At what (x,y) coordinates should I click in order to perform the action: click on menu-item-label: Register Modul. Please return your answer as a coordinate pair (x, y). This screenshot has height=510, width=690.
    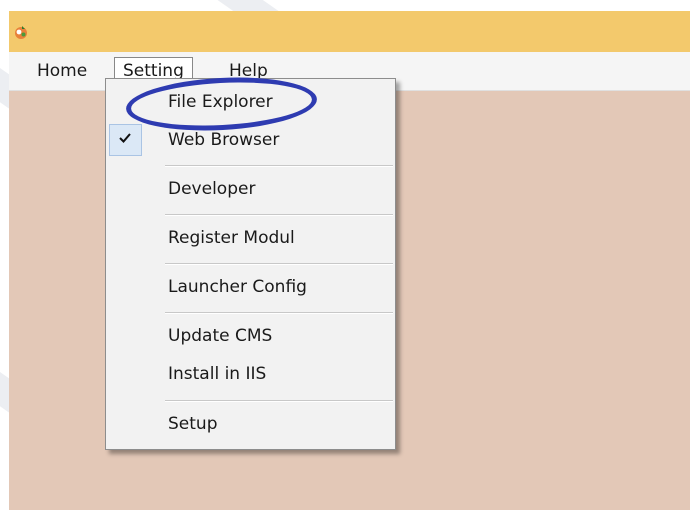
    Looking at the image, I should click on (231, 238).